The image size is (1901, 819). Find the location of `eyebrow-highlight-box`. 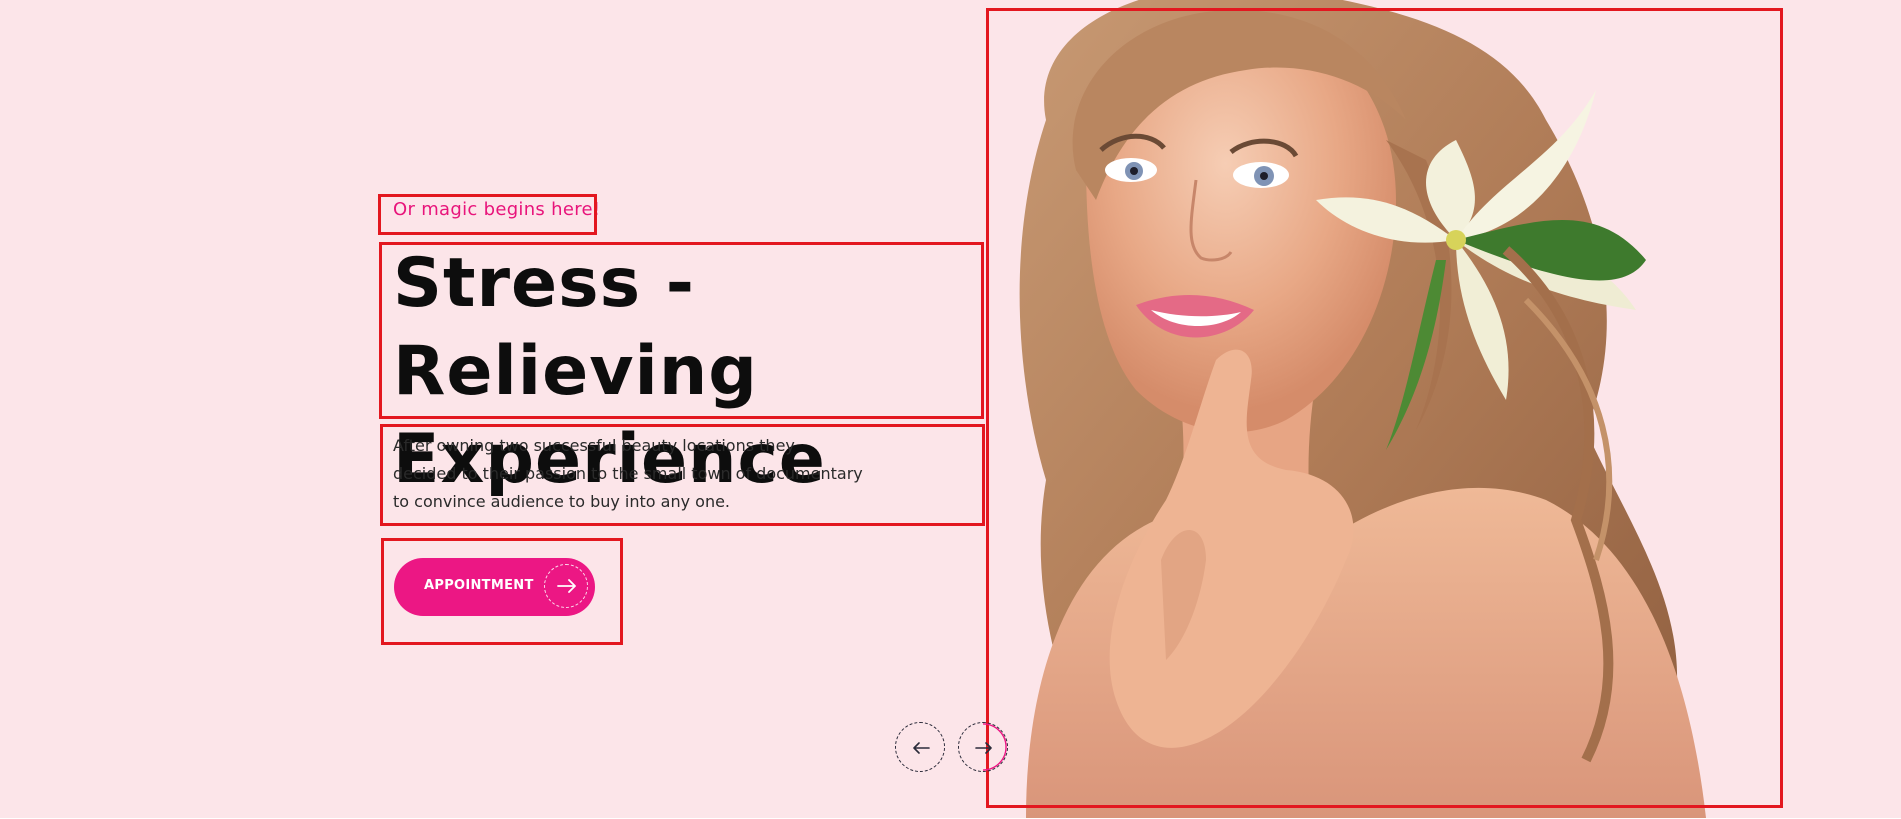

eyebrow-highlight-box is located at coordinates (487, 214).